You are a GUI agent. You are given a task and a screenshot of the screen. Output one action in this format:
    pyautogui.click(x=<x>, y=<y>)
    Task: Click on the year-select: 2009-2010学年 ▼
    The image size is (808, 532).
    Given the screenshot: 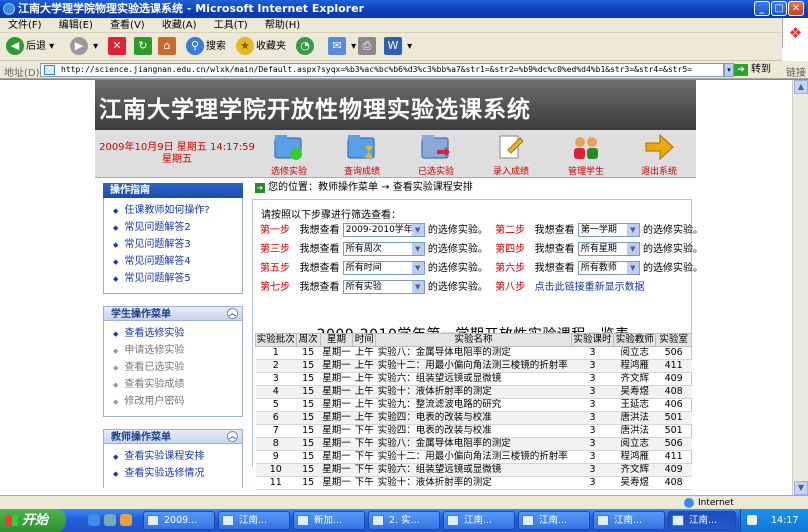 What is the action you would take?
    pyautogui.click(x=383, y=230)
    